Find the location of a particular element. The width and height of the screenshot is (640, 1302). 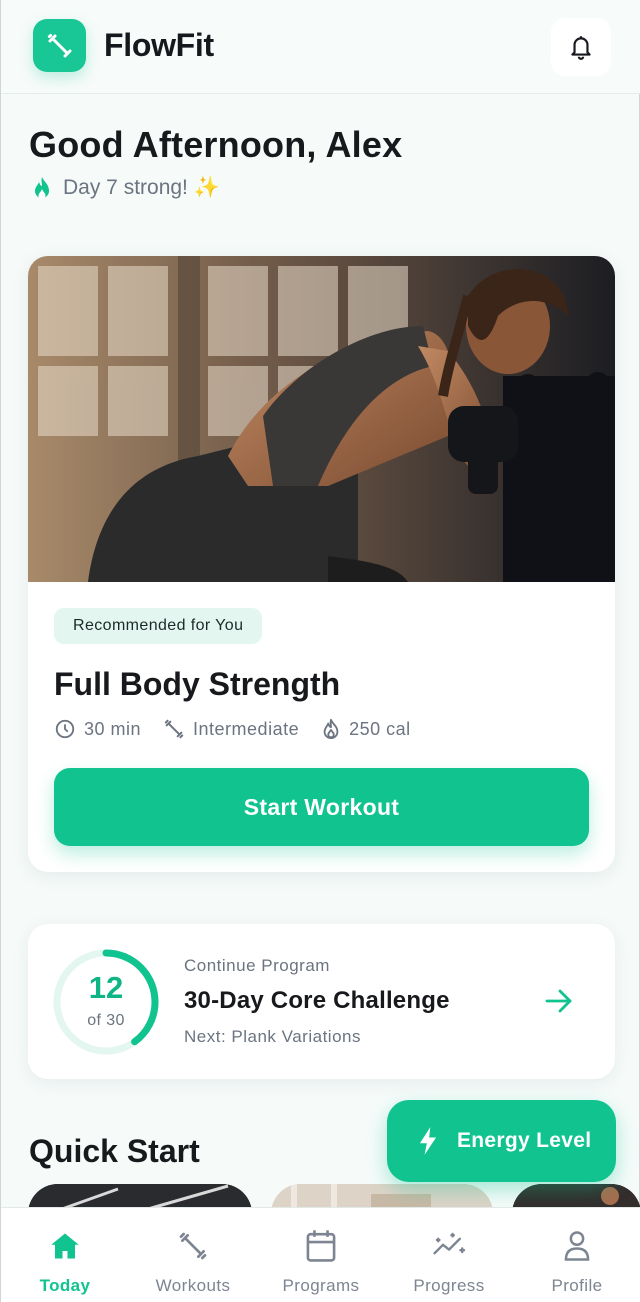

quick-start-title: Quick Start is located at coordinates (114, 1151).